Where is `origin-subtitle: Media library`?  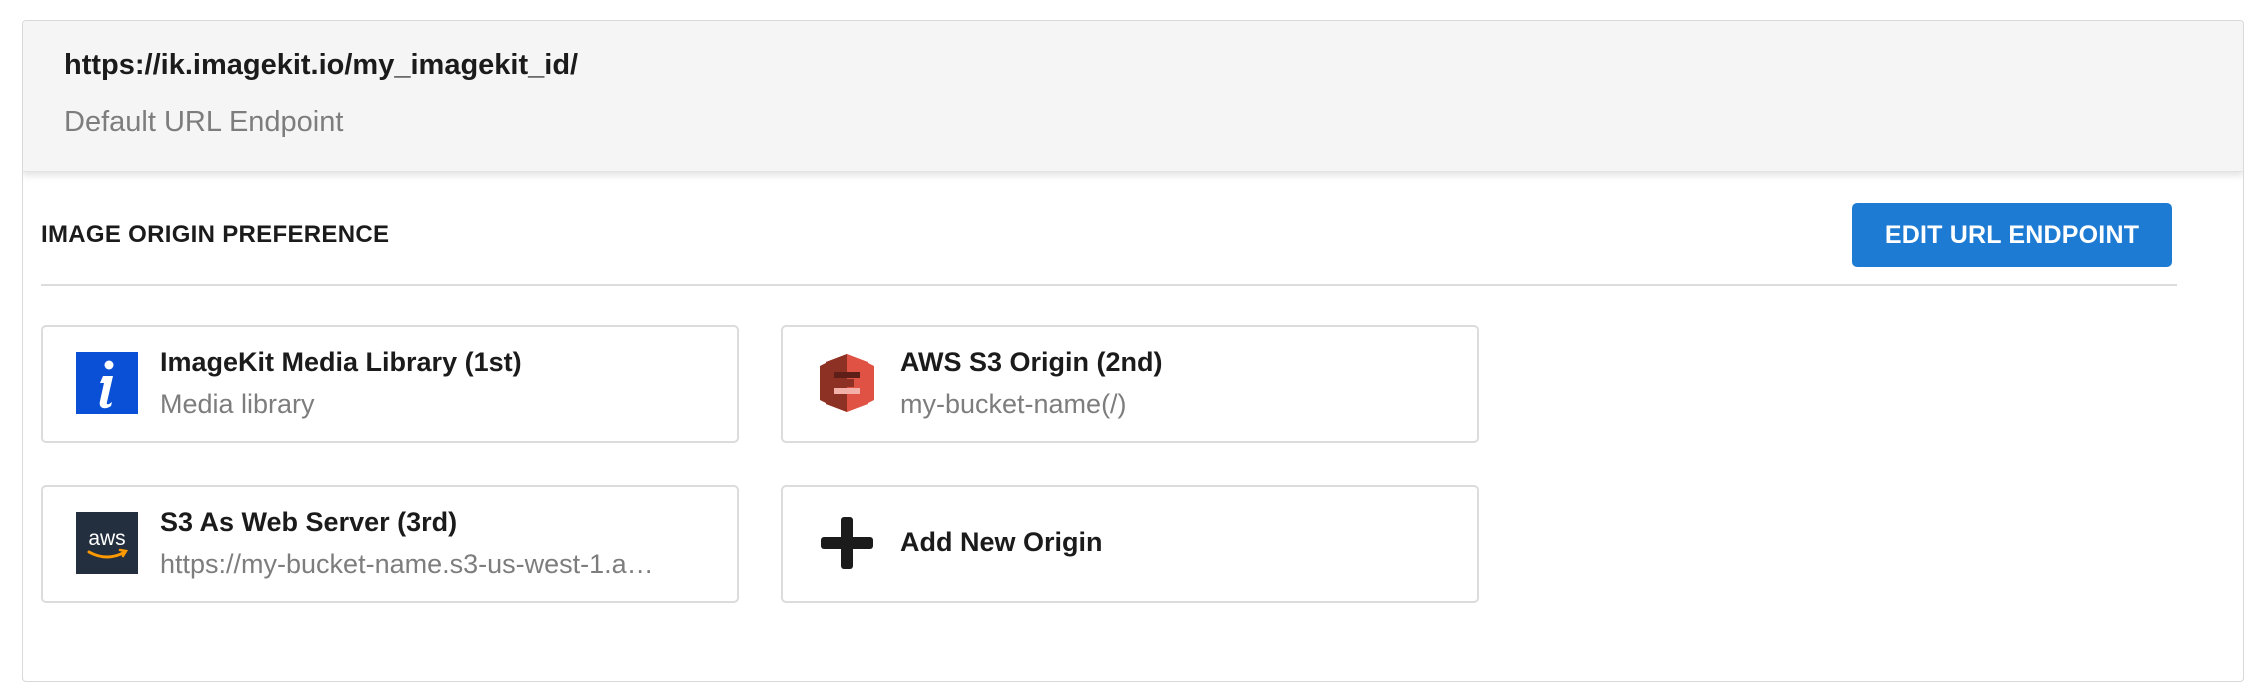
origin-subtitle: Media library is located at coordinates (237, 404).